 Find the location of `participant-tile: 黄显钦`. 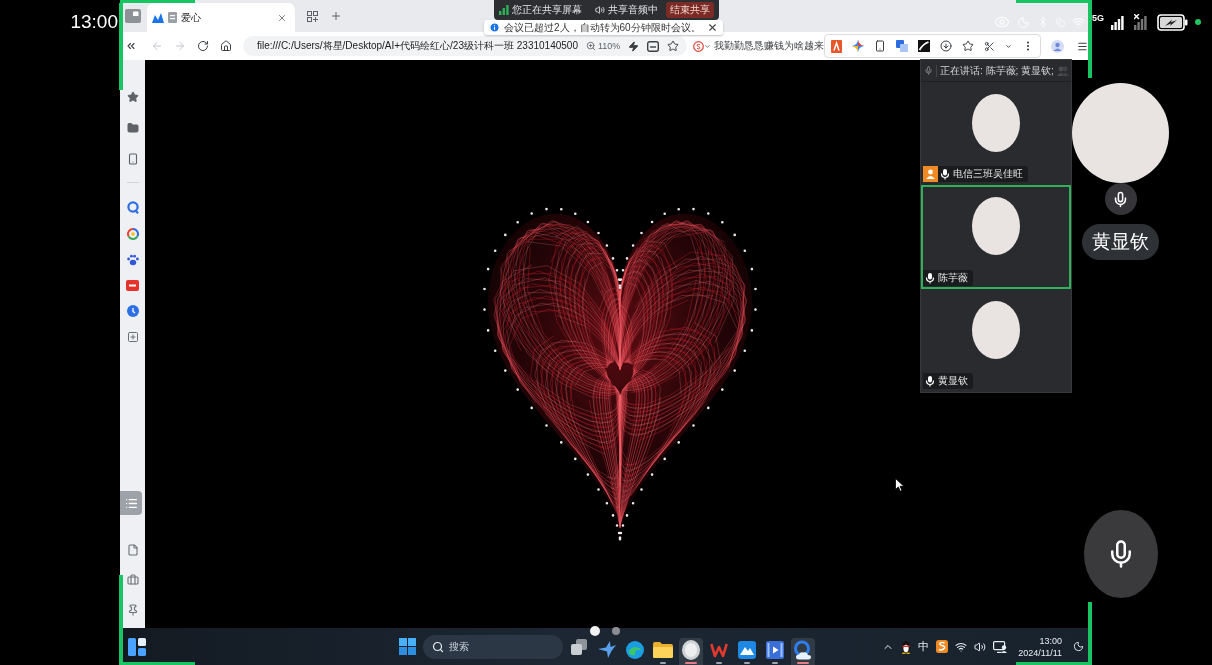

participant-tile: 黄显钦 is located at coordinates (996, 340).